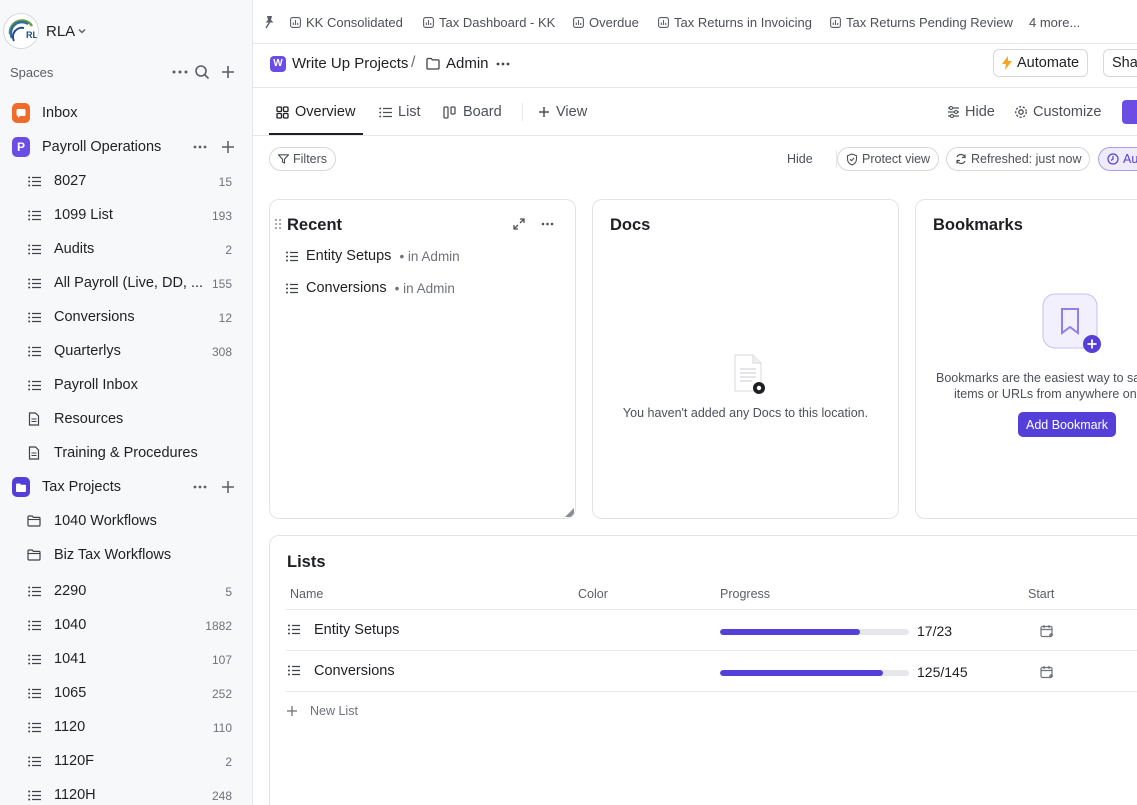 Image resolution: width=1137 pixels, height=805 pixels. What do you see at coordinates (126, 487) in the screenshot?
I see `space-tax-projects: Tax Projects` at bounding box center [126, 487].